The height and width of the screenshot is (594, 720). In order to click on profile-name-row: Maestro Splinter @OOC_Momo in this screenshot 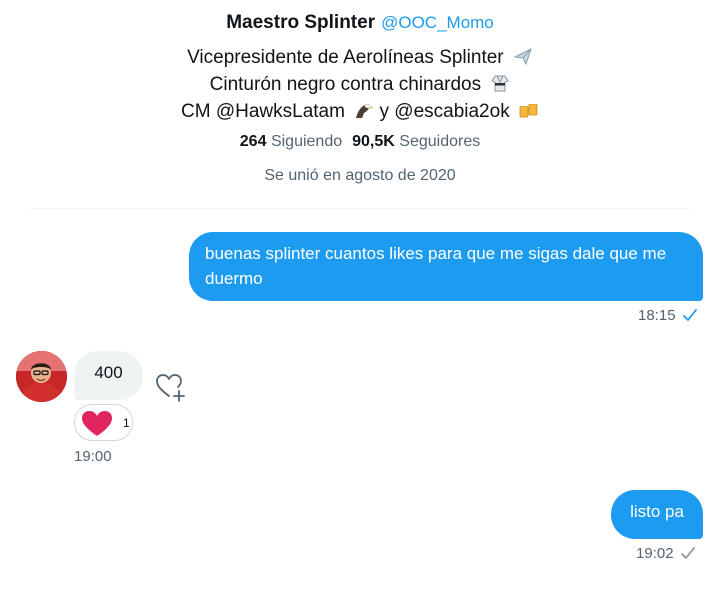, I will do `click(360, 23)`.